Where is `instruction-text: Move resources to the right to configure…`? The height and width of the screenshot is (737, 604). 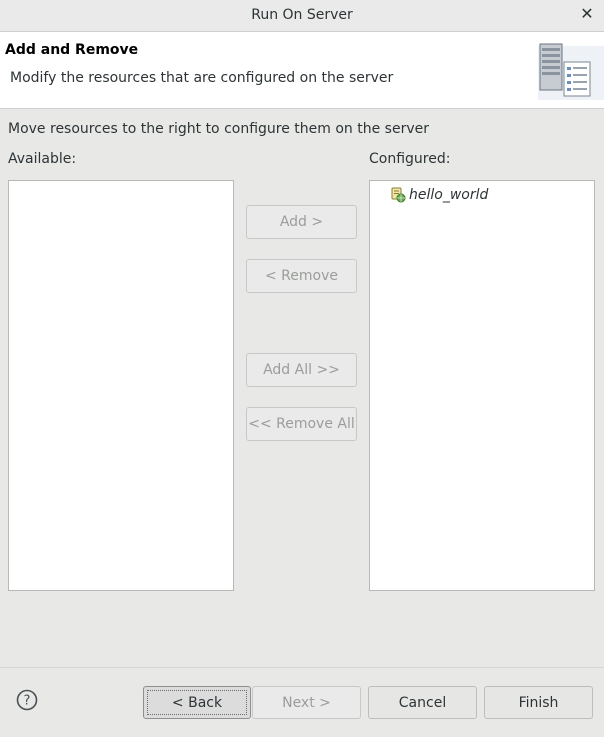
instruction-text: Move resources to the right to configure… is located at coordinates (218, 129).